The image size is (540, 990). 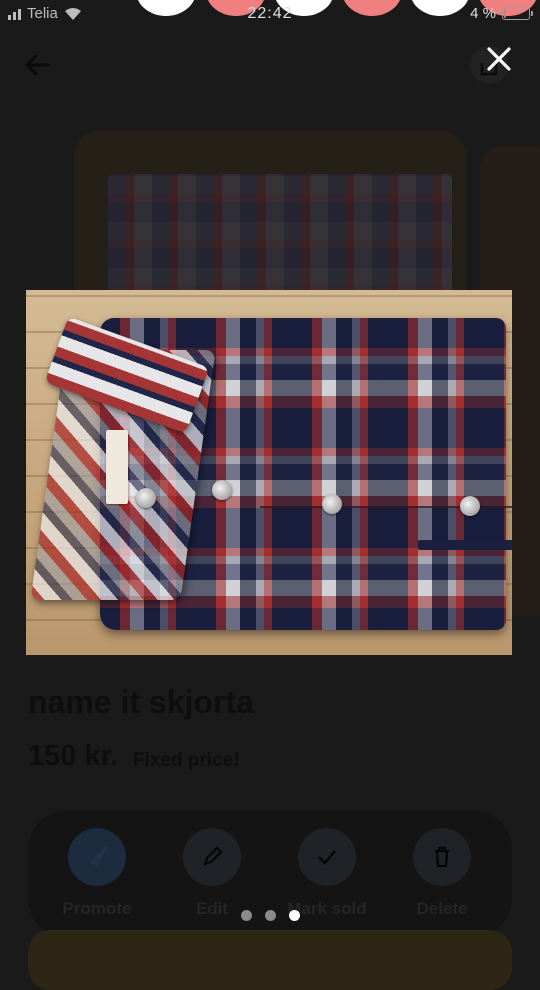 I want to click on status-right: 4 %, so click(x=501, y=13).